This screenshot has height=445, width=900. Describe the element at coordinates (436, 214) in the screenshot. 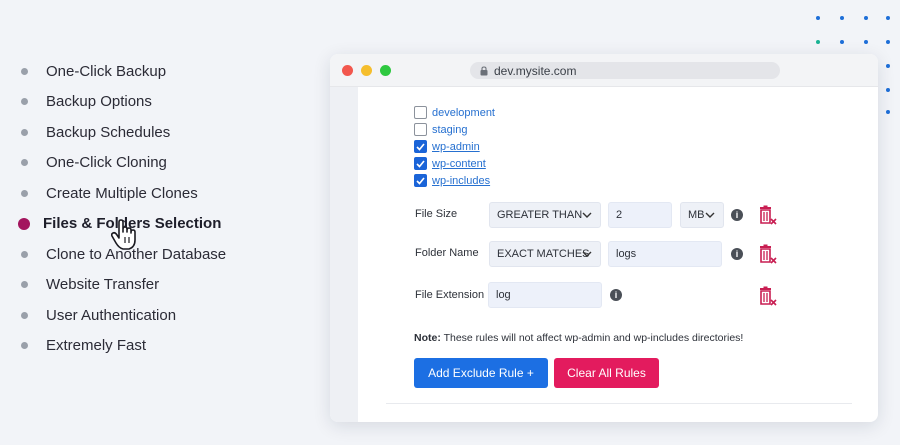

I see `file-size-label: File Size` at that location.